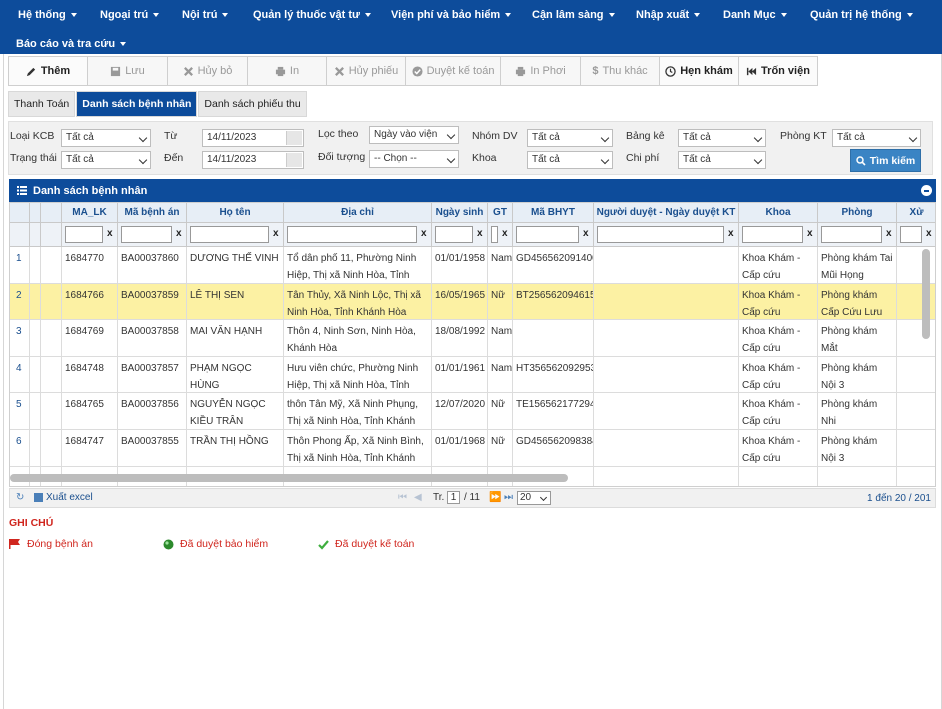  Describe the element at coordinates (453, 497) in the screenshot. I see `page-number-input: 1` at that location.